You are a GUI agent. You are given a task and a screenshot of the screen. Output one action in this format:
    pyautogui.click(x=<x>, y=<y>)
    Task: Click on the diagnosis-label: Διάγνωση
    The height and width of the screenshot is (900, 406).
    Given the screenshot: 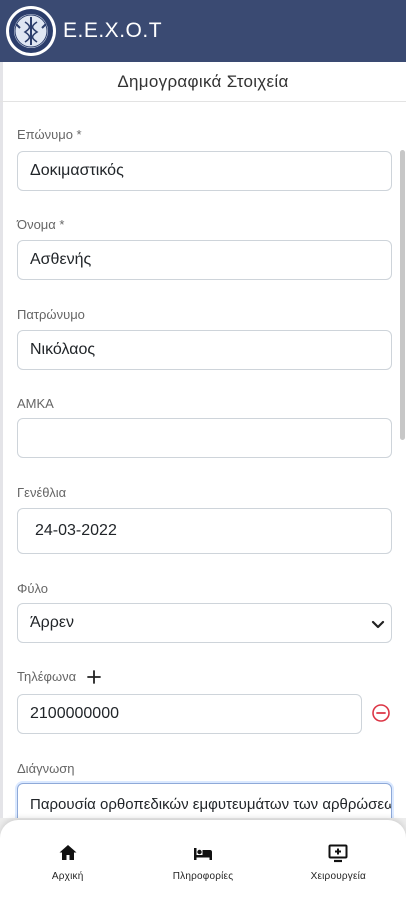 What is the action you would take?
    pyautogui.click(x=46, y=768)
    